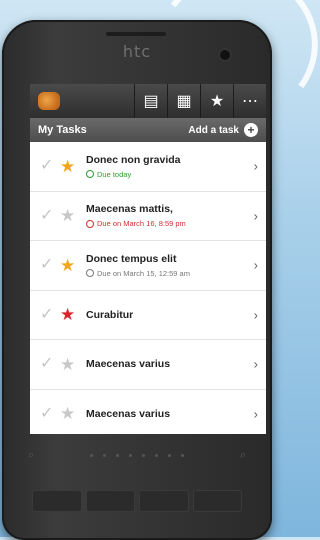 The height and width of the screenshot is (540, 320). What do you see at coordinates (49, 101) in the screenshot?
I see `app-logo-icon` at bounding box center [49, 101].